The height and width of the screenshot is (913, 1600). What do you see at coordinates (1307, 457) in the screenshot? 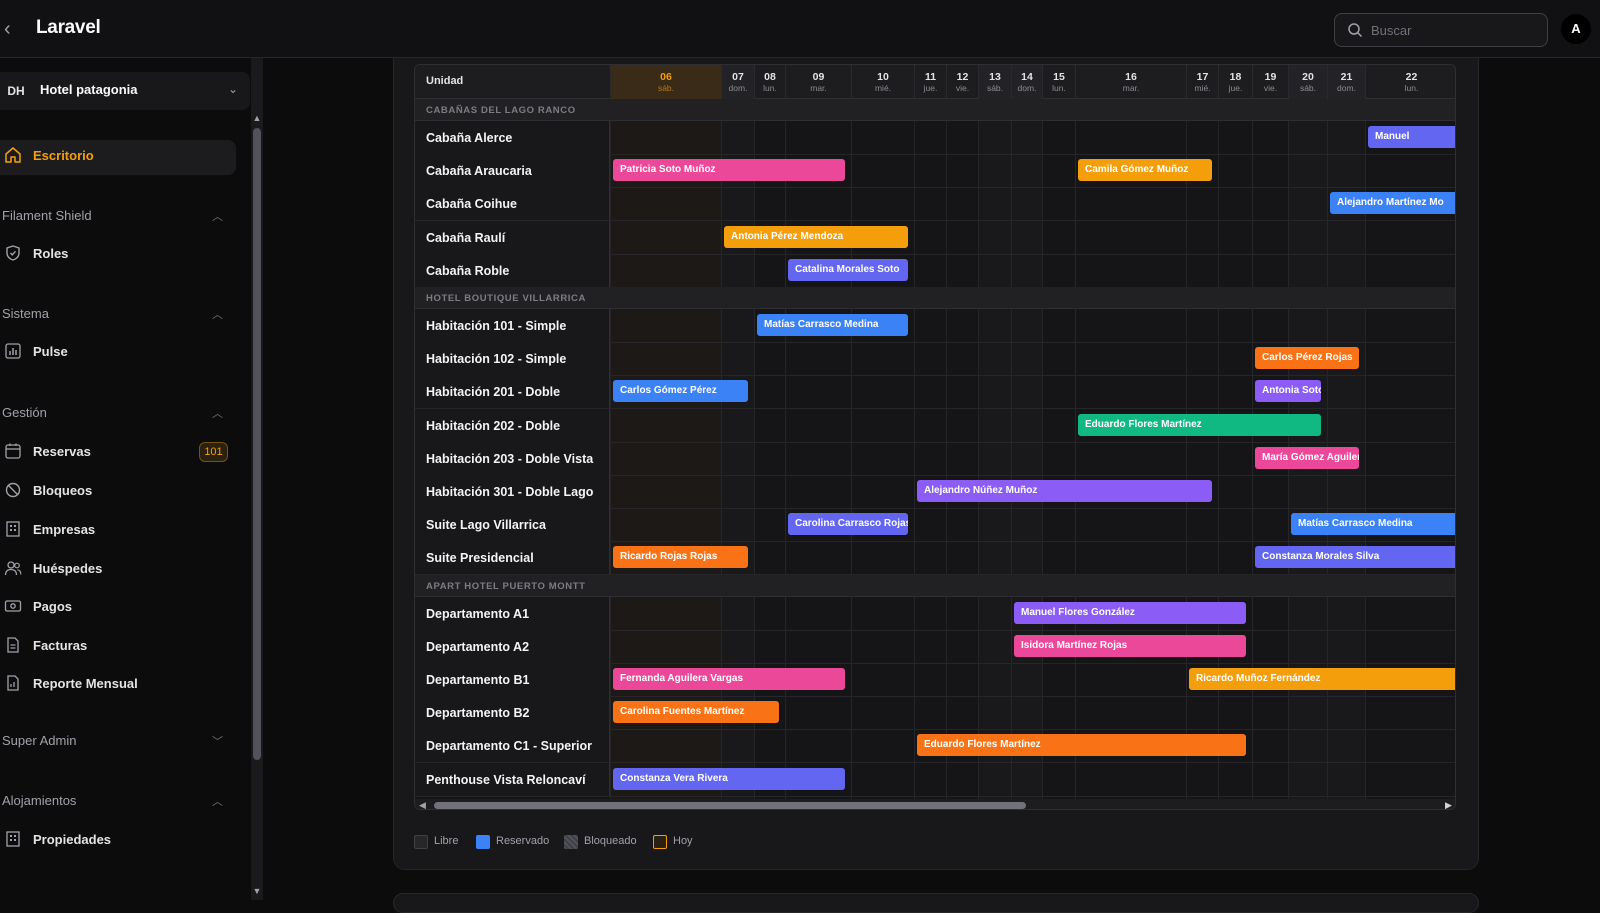
I see `booking-bar: María Gómez Aguilera` at bounding box center [1307, 457].